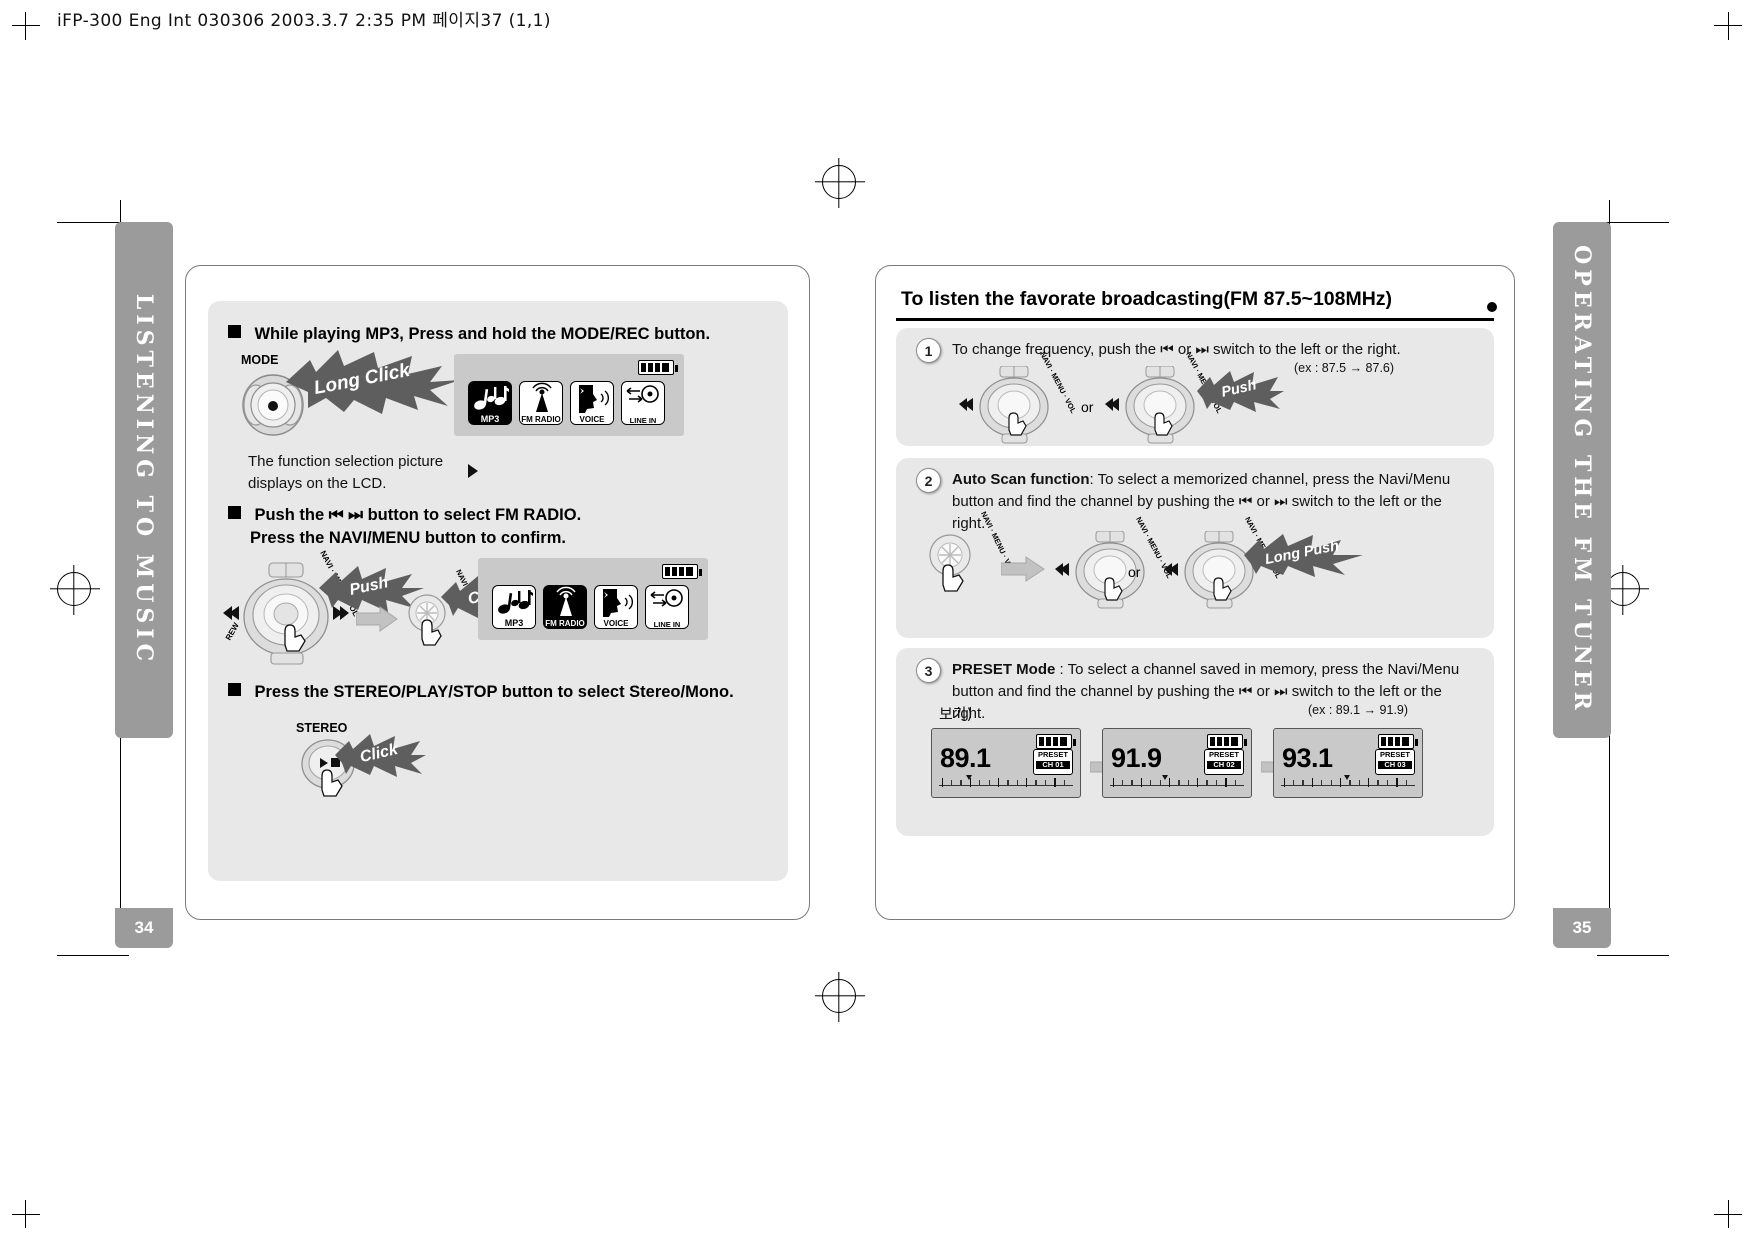 Image resolution: width=1754 pixels, height=1240 pixels. What do you see at coordinates (542, 397) in the screenshot?
I see `fm-antenna-glyph` at bounding box center [542, 397].